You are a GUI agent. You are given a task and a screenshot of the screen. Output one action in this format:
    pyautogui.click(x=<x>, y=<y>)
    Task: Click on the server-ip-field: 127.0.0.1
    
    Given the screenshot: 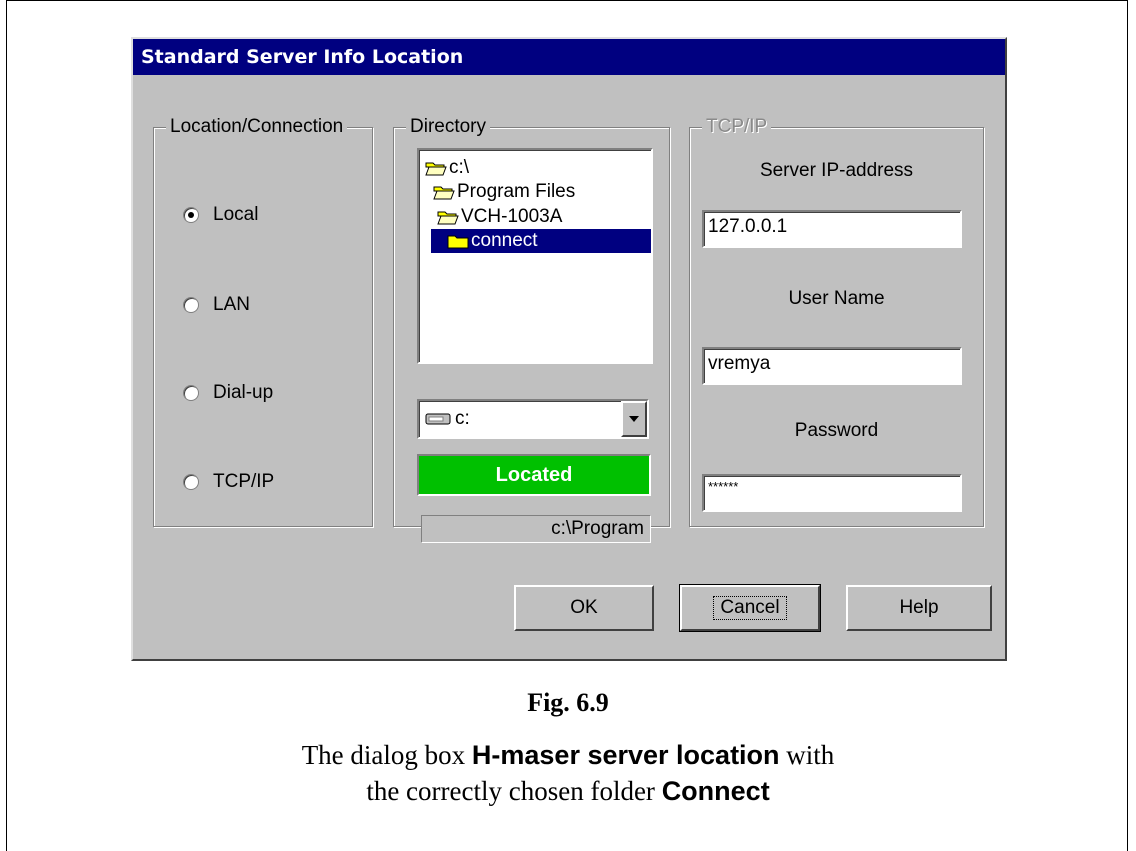 What is the action you would take?
    pyautogui.click(x=832, y=229)
    